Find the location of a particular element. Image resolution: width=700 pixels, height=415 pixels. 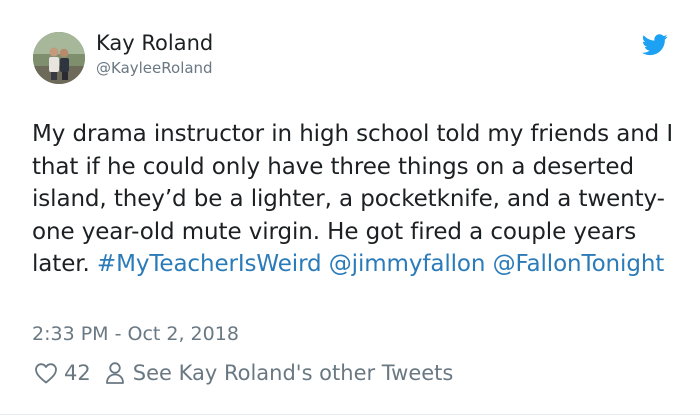

other-tweets-link: See Kay Roland's other Tweets is located at coordinates (293, 373).